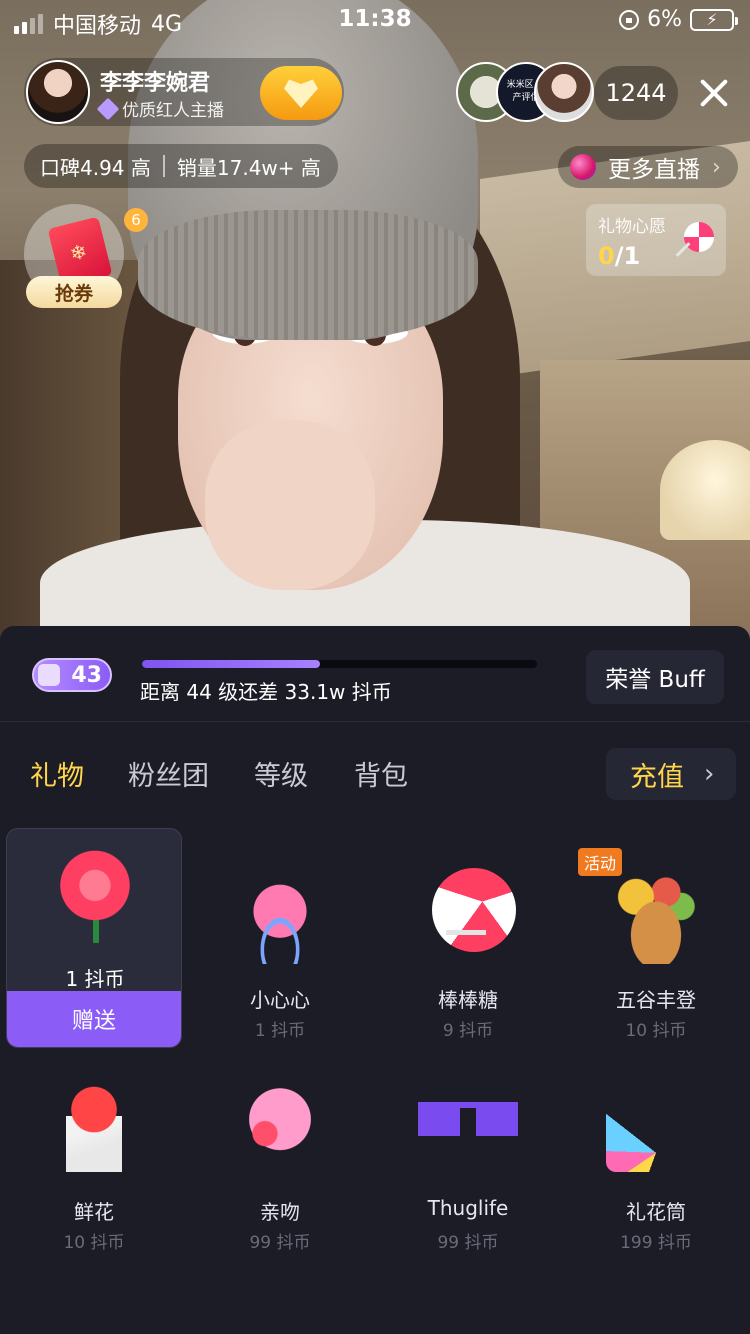  What do you see at coordinates (636, 93) in the screenshot?
I see `viewer-count: 1244` at bounding box center [636, 93].